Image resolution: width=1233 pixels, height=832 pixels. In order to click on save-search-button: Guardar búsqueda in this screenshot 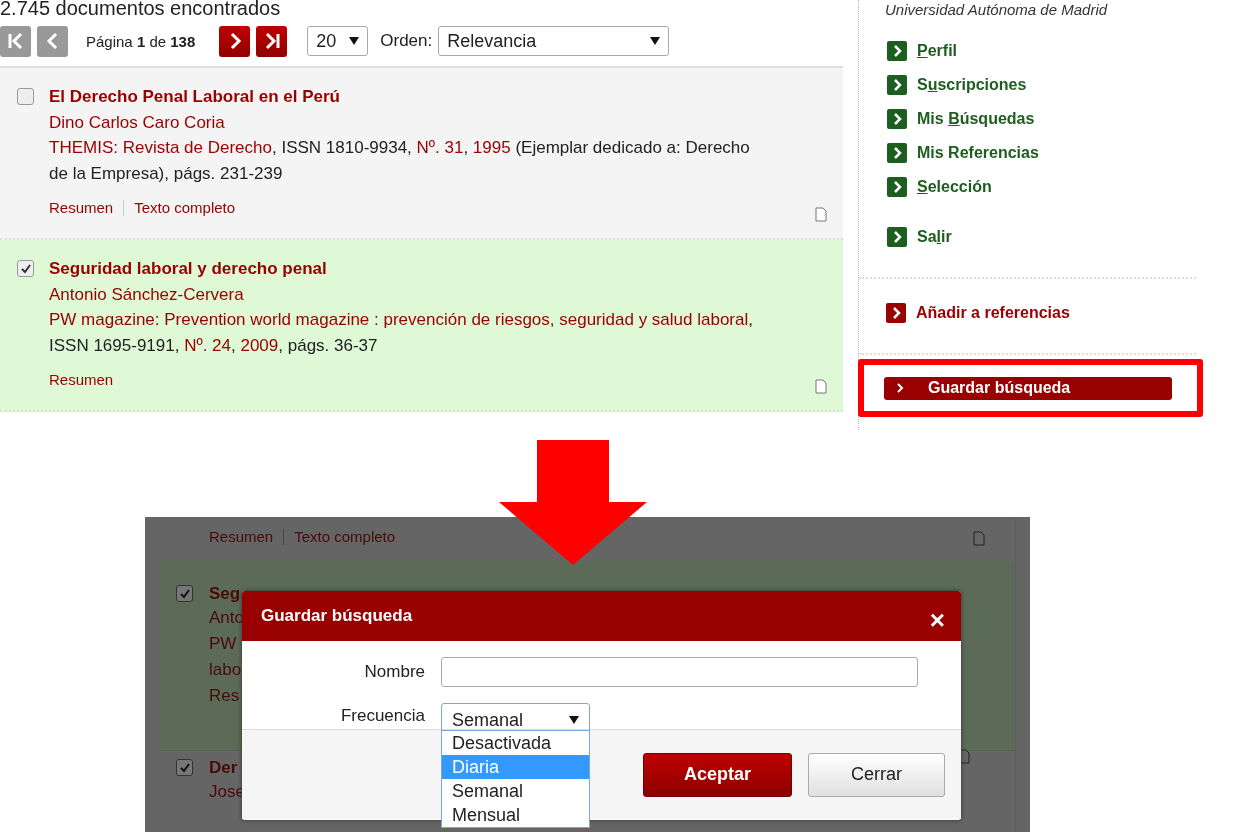, I will do `click(1028, 388)`.